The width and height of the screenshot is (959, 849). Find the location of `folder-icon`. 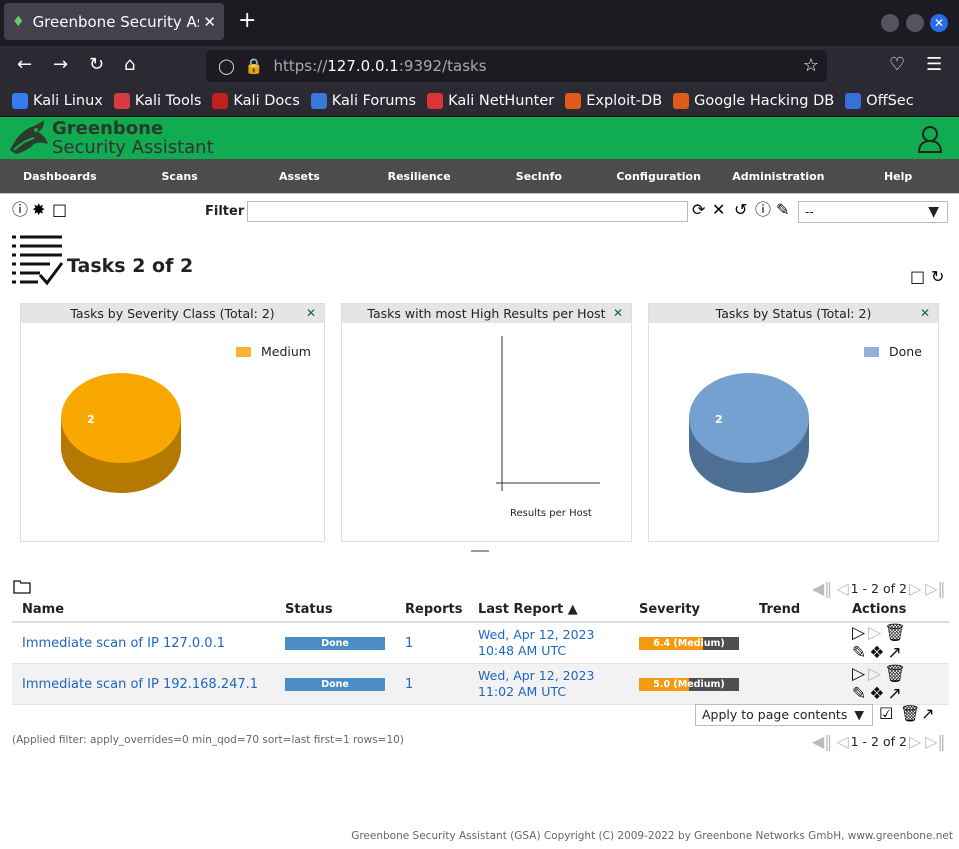

folder-icon is located at coordinates (22, 586).